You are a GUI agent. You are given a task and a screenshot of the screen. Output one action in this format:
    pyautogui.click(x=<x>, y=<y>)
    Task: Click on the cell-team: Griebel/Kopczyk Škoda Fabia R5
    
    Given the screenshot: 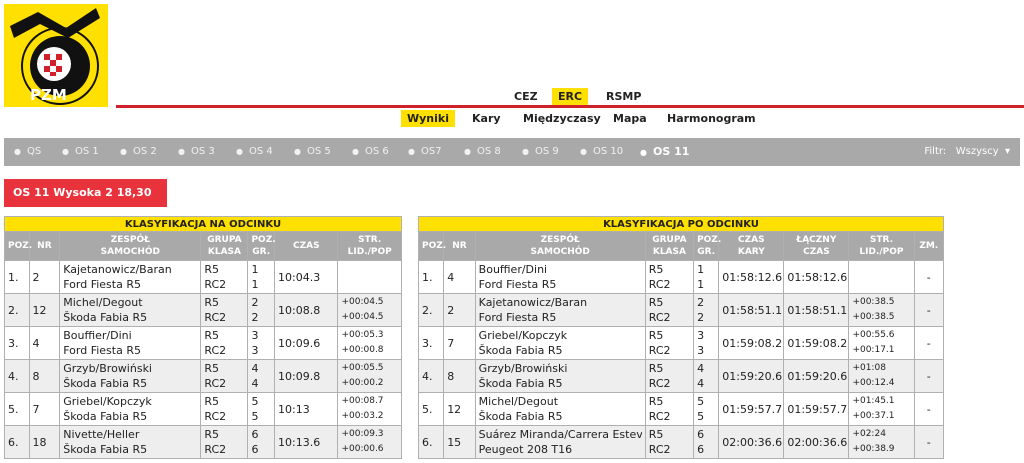 What is the action you would take?
    pyautogui.click(x=560, y=343)
    